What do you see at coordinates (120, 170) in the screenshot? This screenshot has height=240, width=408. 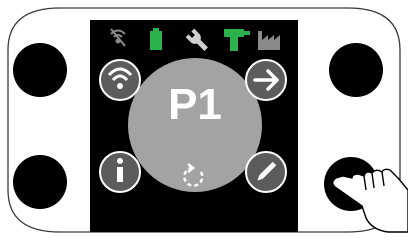 I see `info-icon` at bounding box center [120, 170].